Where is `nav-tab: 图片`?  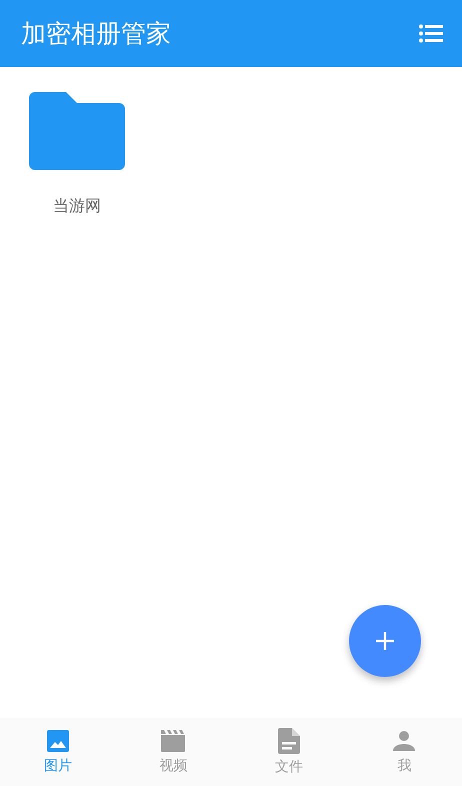
nav-tab: 图片 is located at coordinates (58, 752).